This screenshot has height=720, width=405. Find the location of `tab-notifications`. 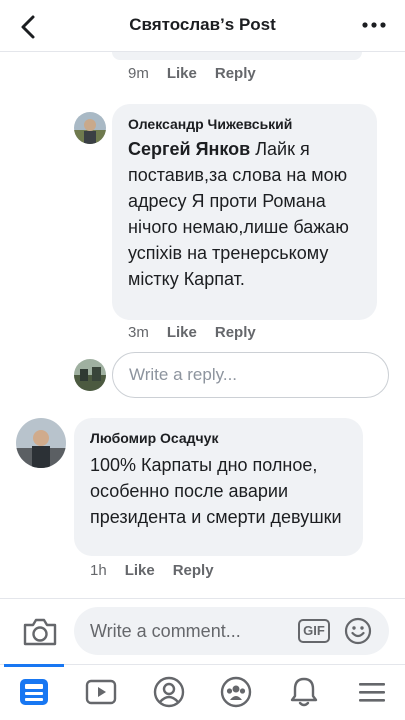

tab-notifications is located at coordinates (304, 692).